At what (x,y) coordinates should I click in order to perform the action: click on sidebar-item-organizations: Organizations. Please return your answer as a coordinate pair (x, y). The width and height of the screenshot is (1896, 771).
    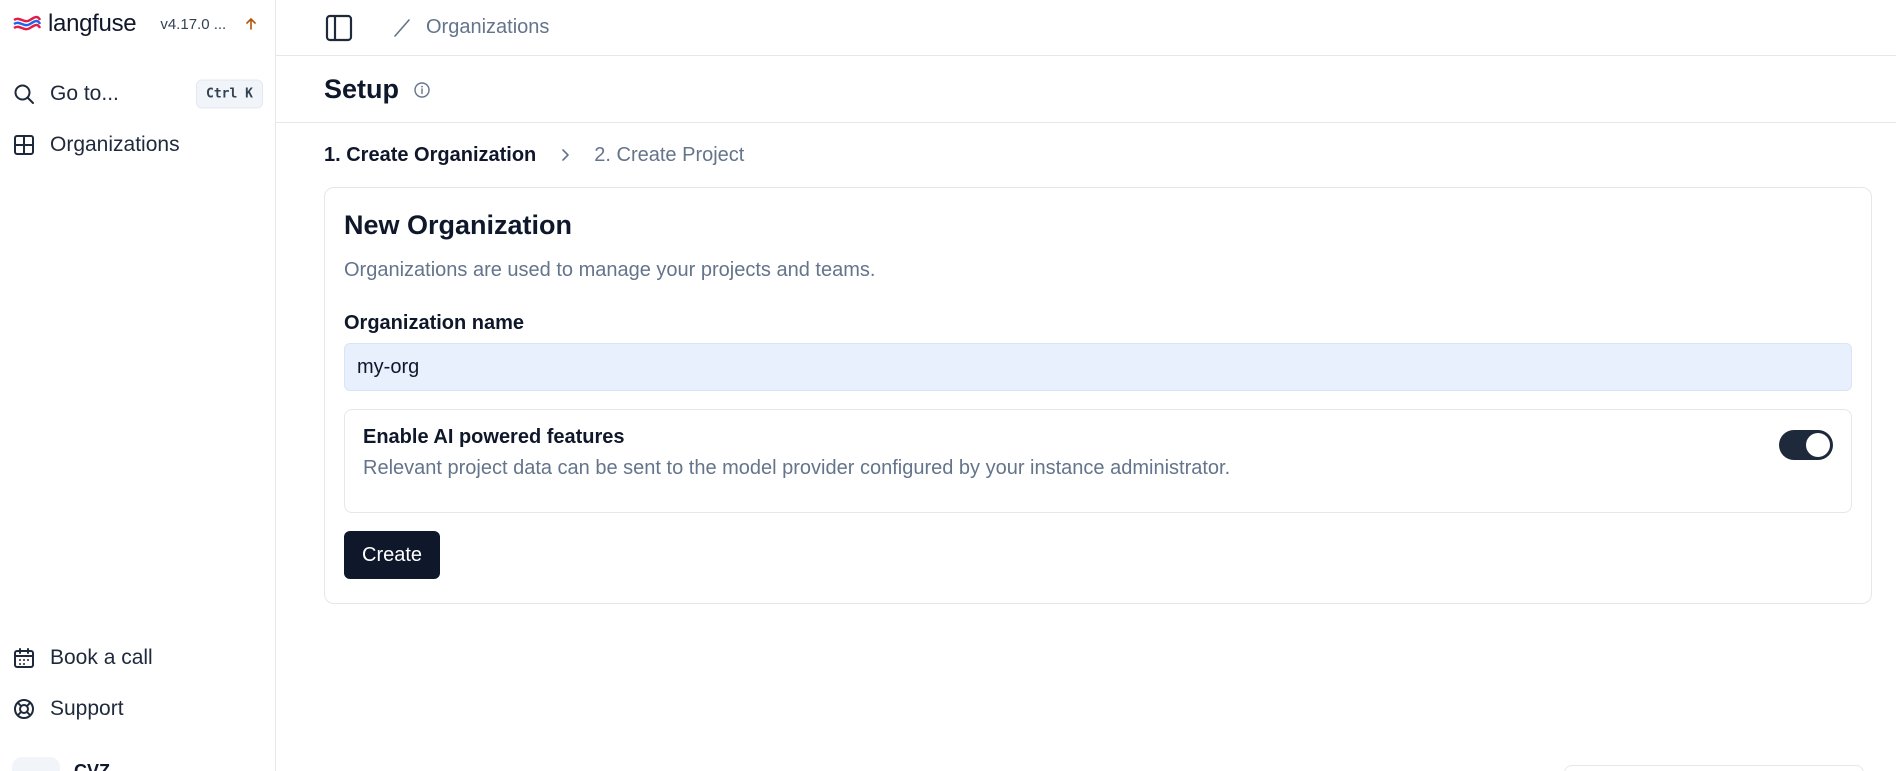
    Looking at the image, I should click on (137, 144).